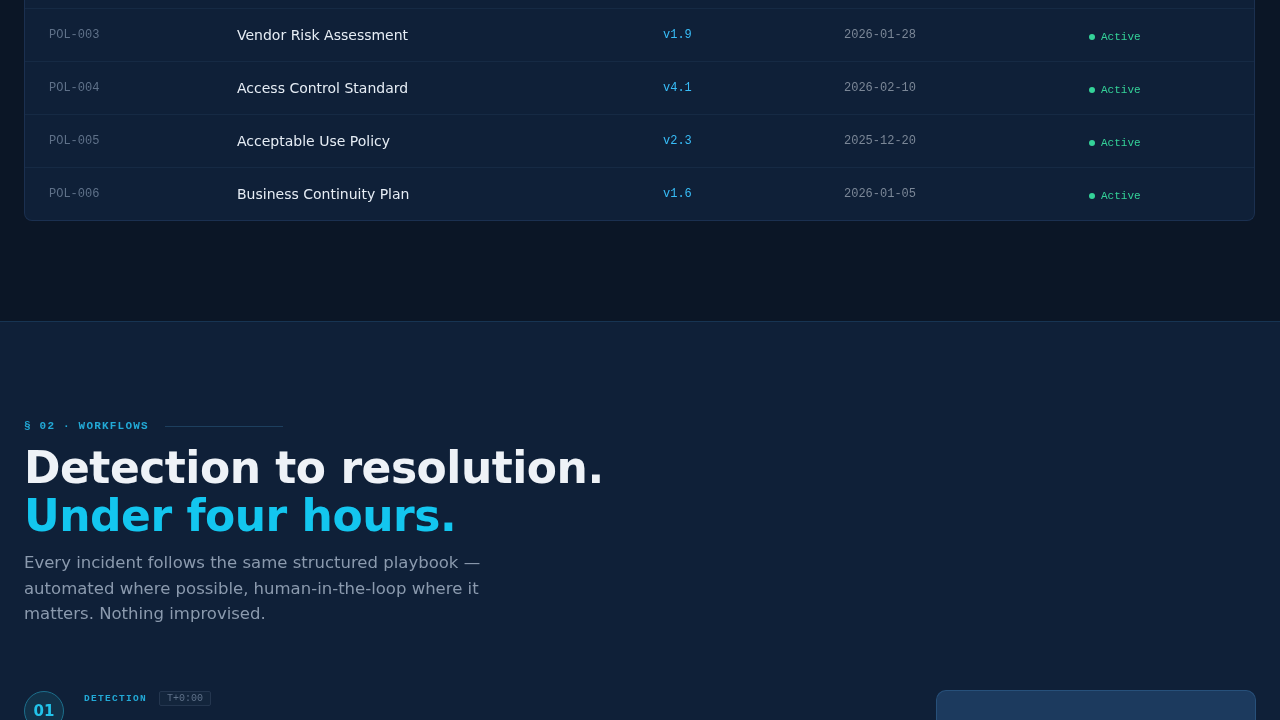 The image size is (1280, 720). What do you see at coordinates (677, 194) in the screenshot?
I see `policy-version: v1.6` at bounding box center [677, 194].